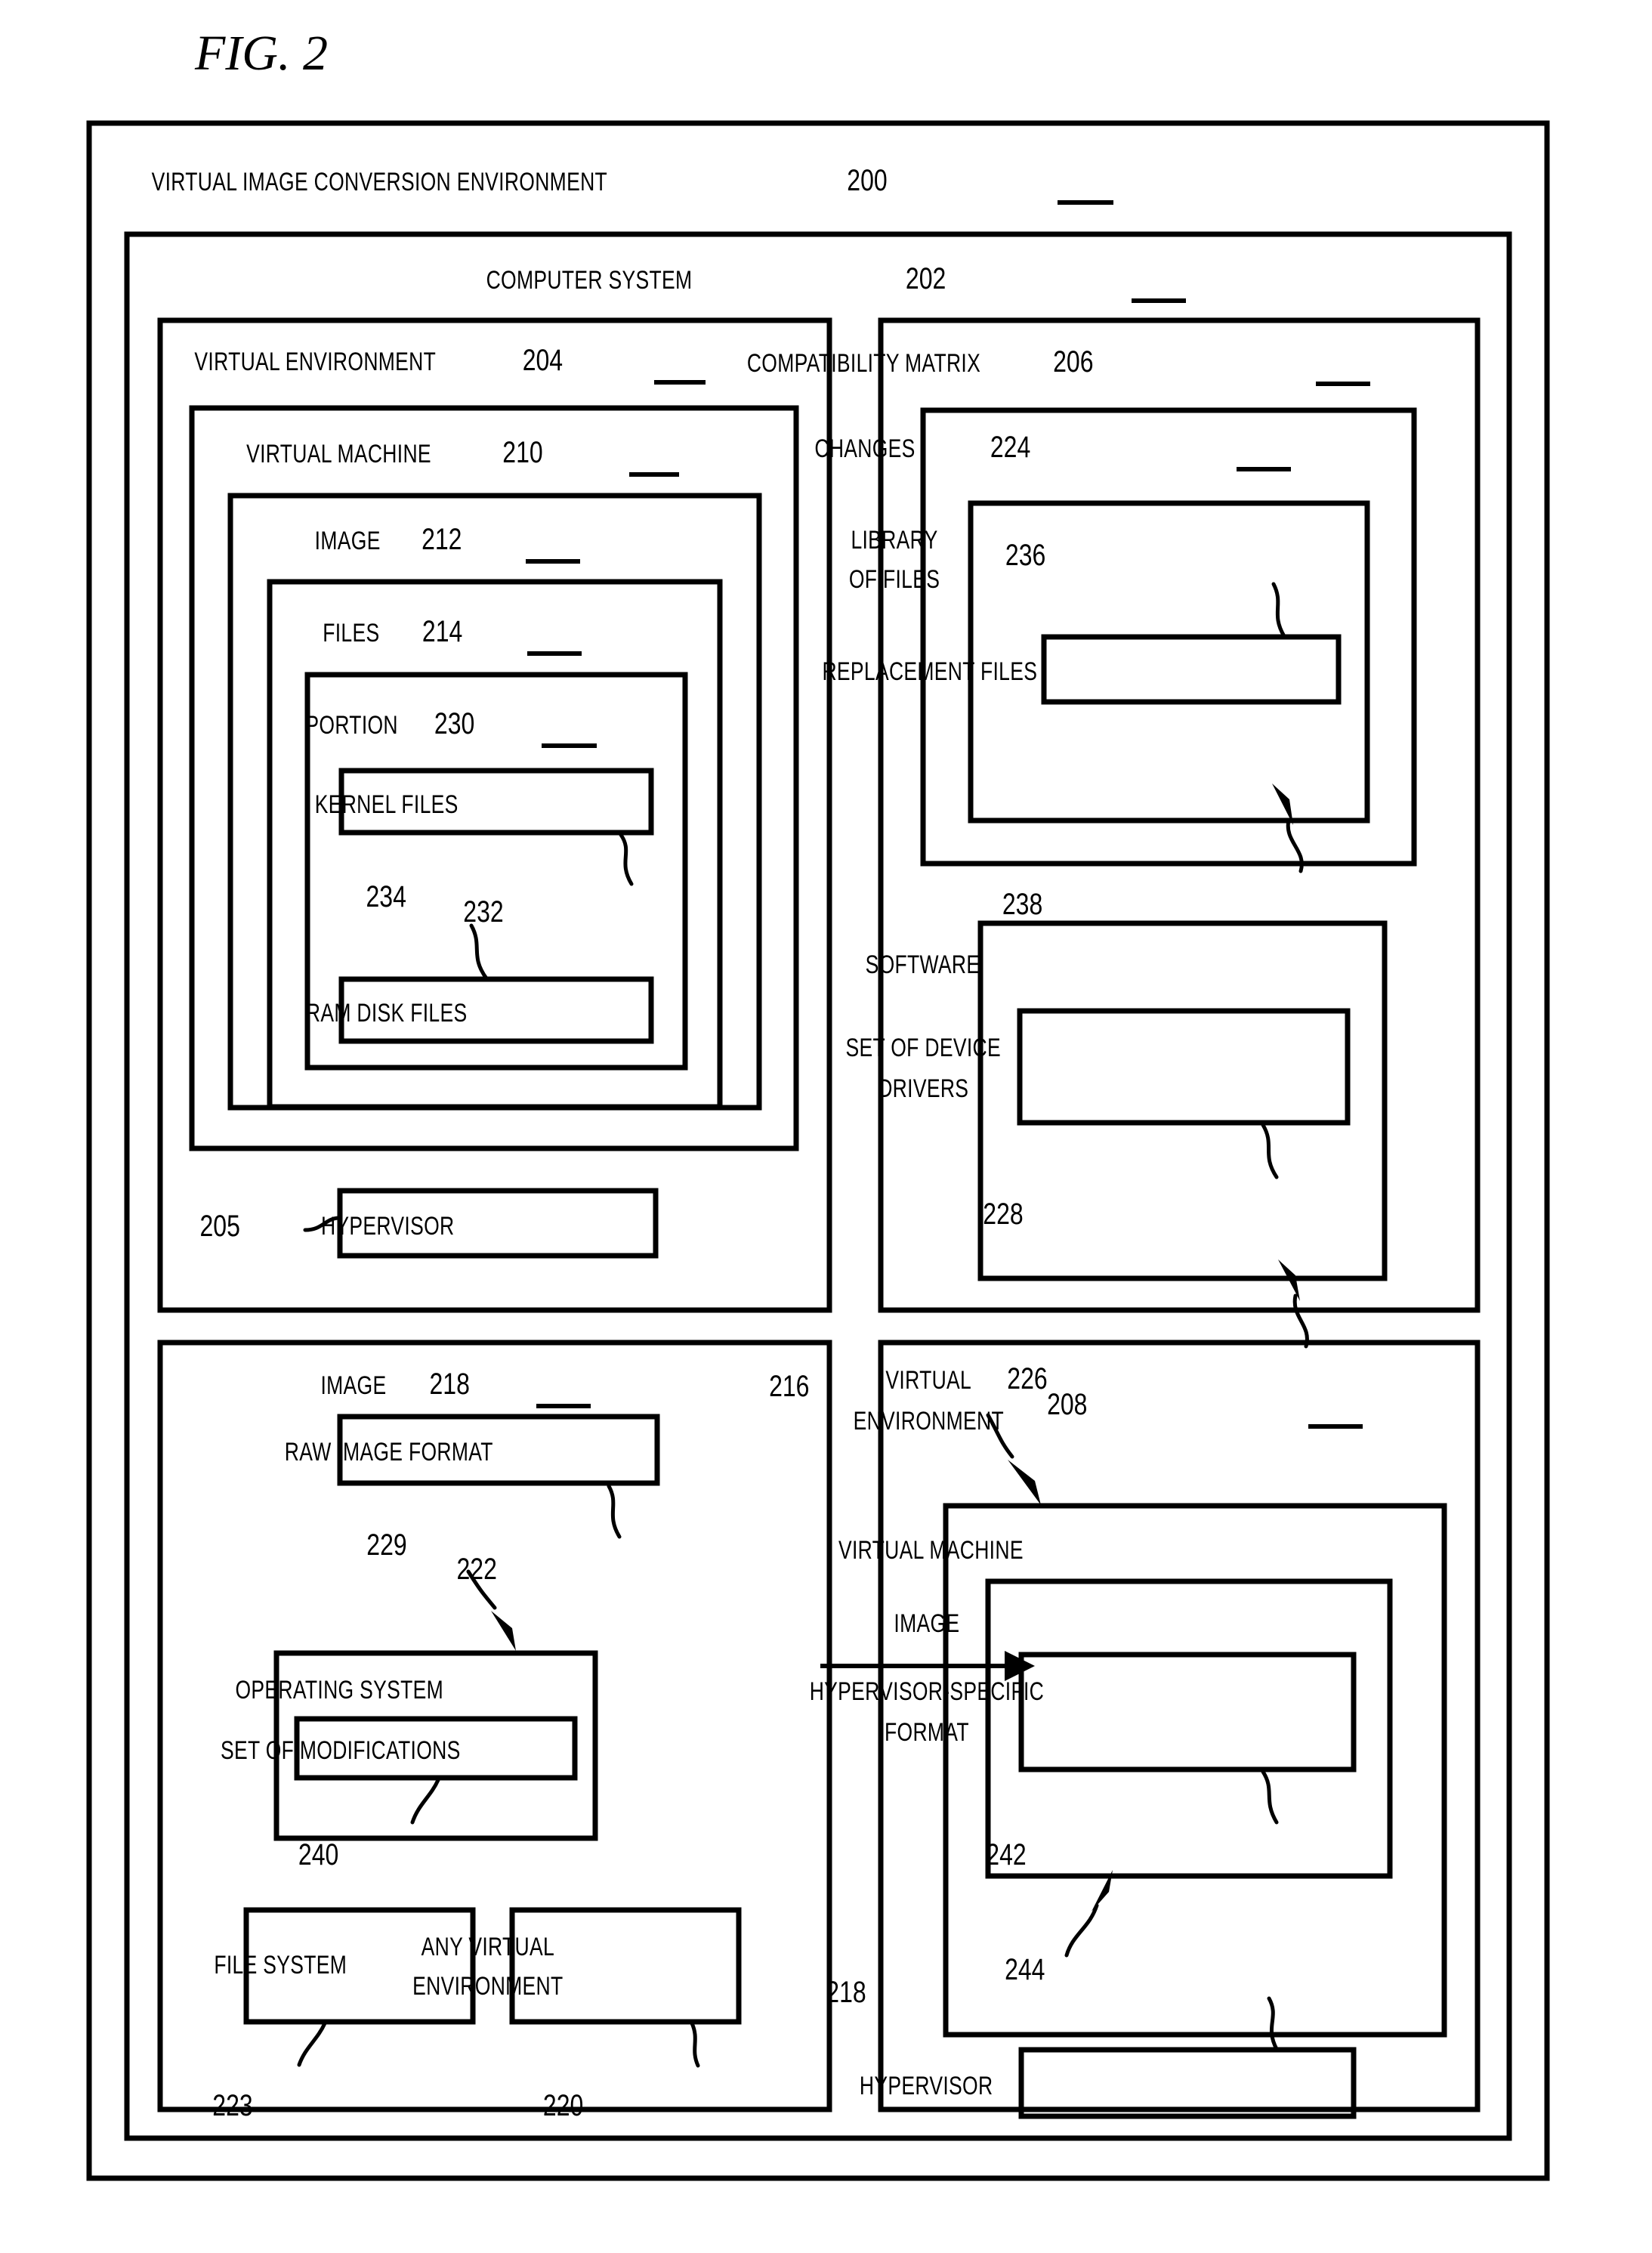 The width and height of the screenshot is (1652, 2253). I want to click on virtual-machine-210-ref: 210, so click(522, 452).